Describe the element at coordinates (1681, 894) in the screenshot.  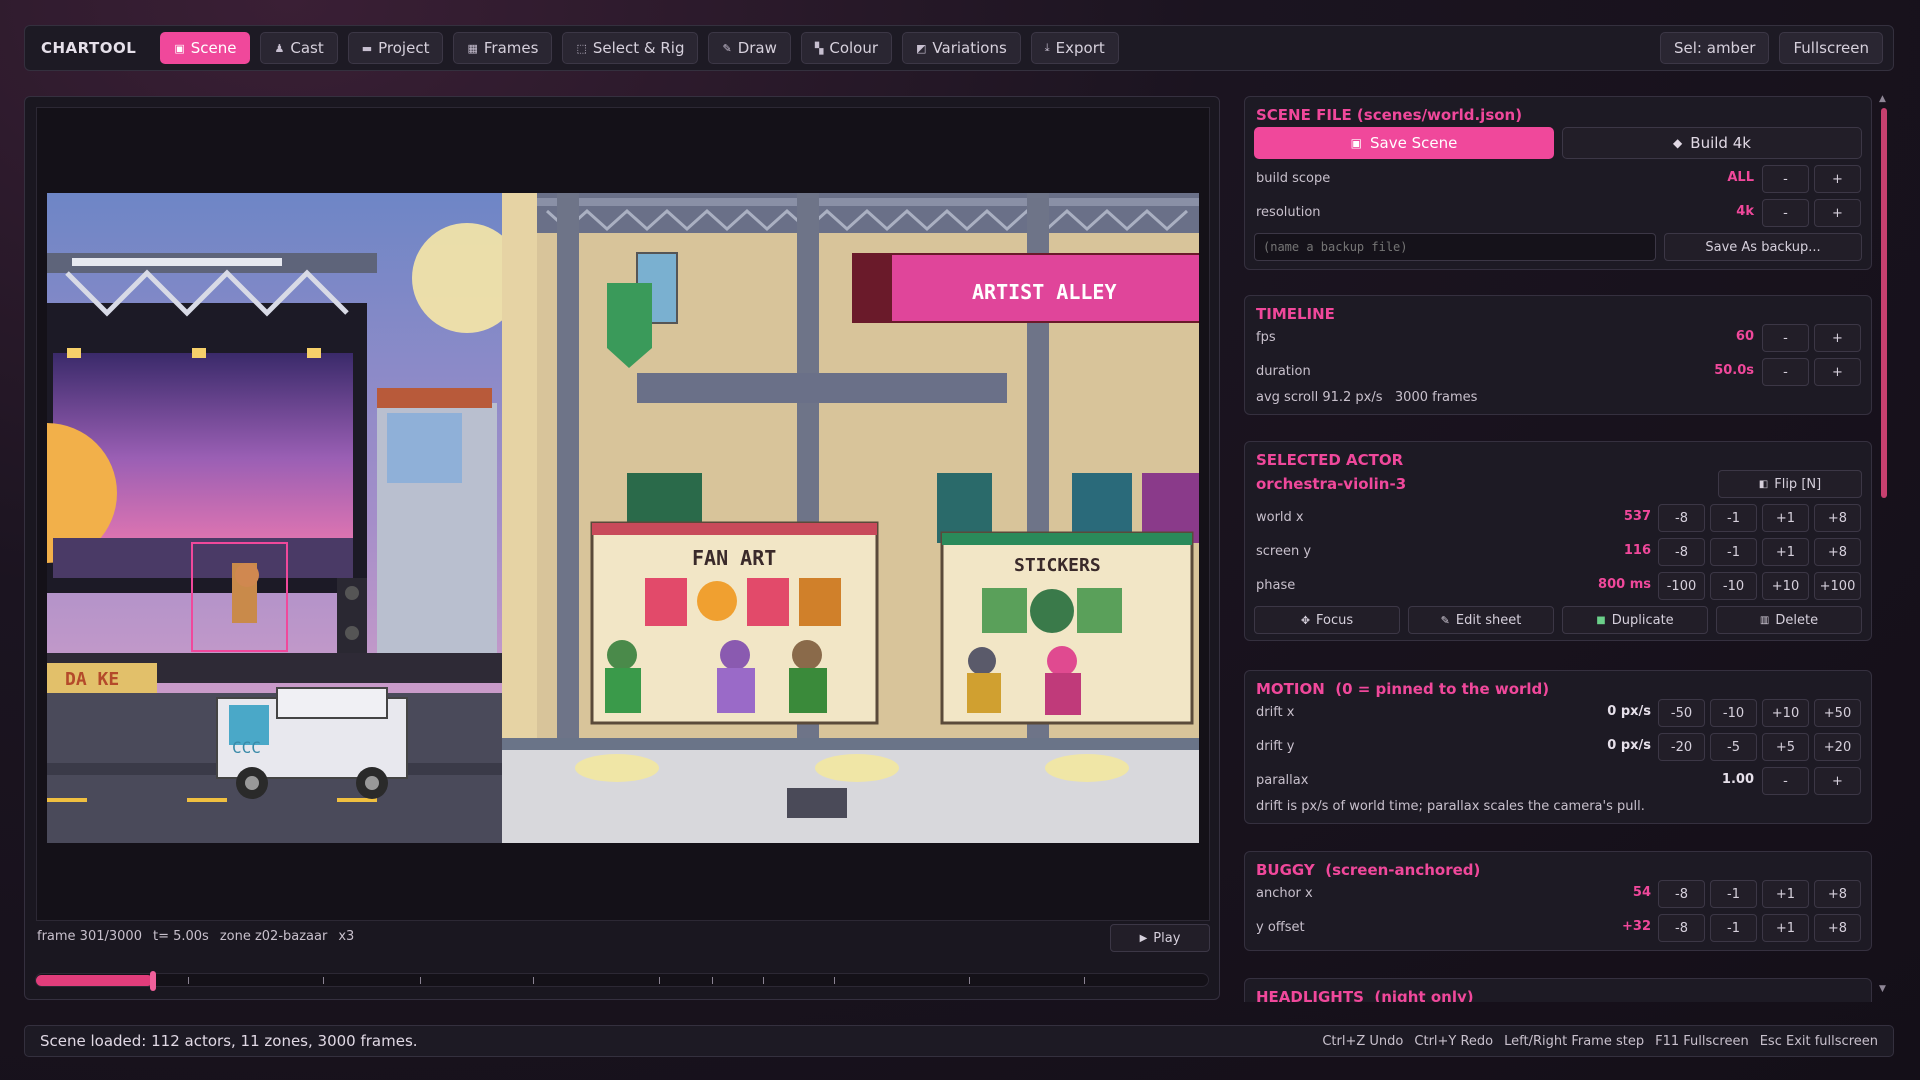
I see `anchor-x-minus8: -8` at that location.